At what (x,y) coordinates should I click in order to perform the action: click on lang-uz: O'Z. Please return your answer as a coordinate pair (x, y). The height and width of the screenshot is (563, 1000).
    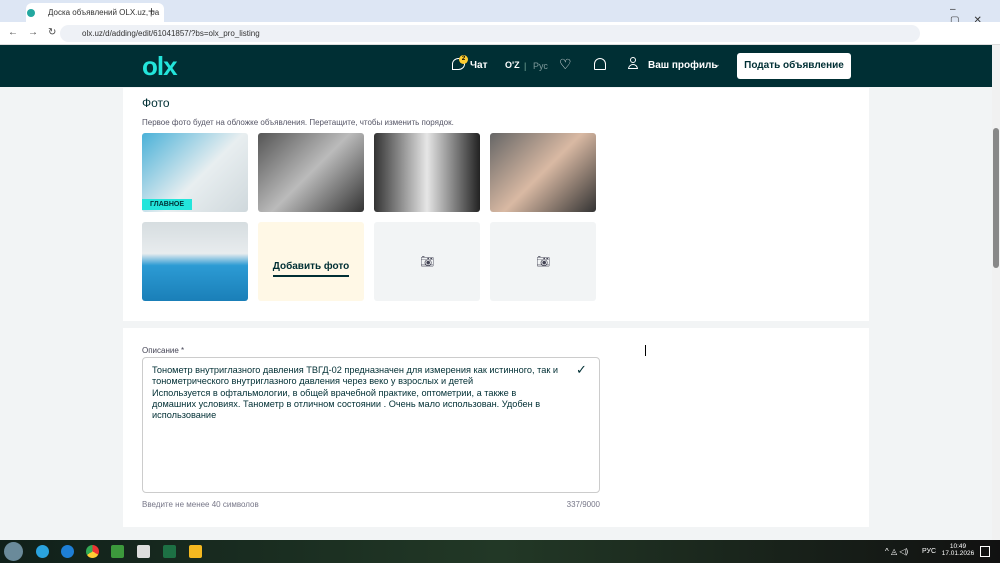
    Looking at the image, I should click on (512, 65).